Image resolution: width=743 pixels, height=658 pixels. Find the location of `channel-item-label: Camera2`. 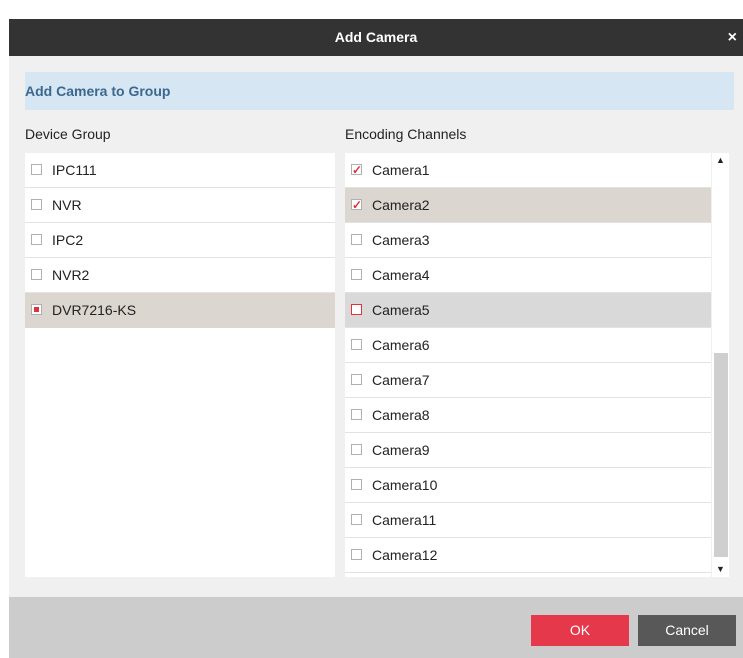

channel-item-label: Camera2 is located at coordinates (401, 205).